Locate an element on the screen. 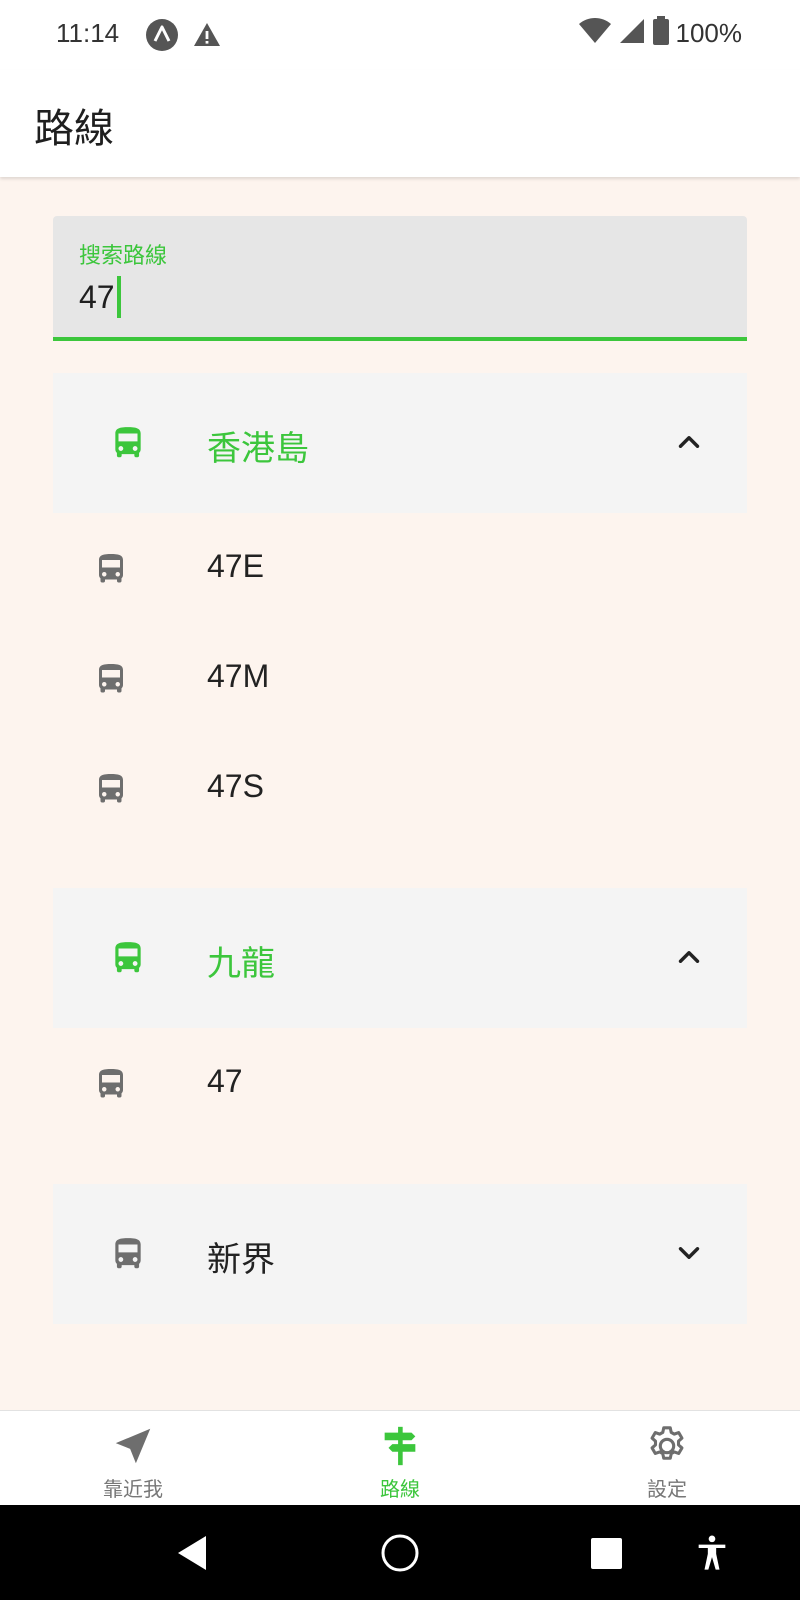 The width and height of the screenshot is (800, 1600). accessibility-icon is located at coordinates (712, 1553).